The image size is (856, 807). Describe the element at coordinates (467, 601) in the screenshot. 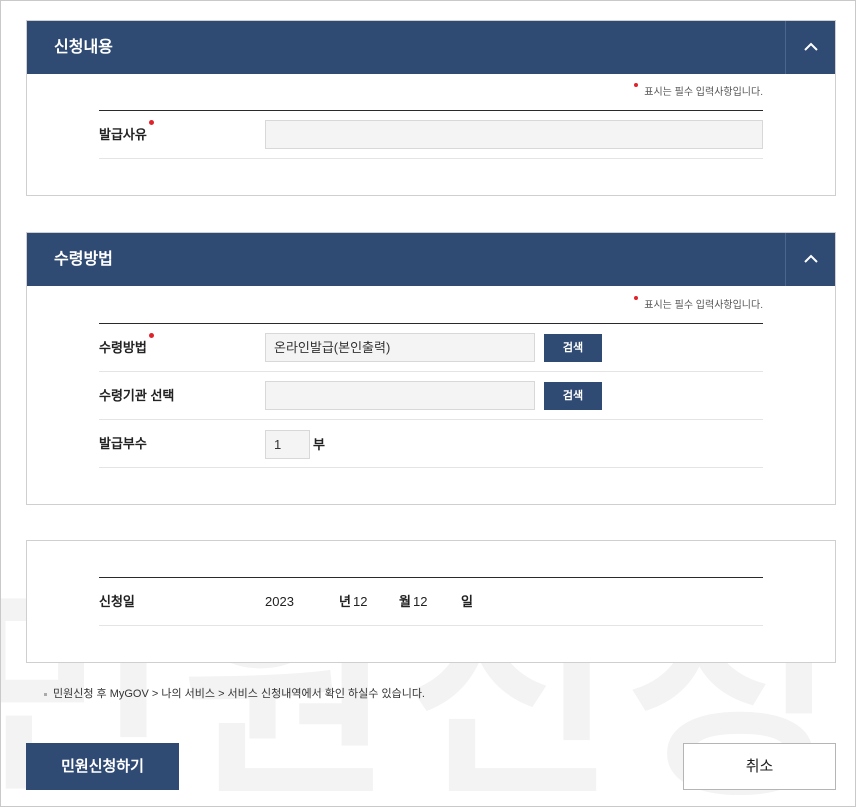

I see `date-day-unit: 일` at that location.